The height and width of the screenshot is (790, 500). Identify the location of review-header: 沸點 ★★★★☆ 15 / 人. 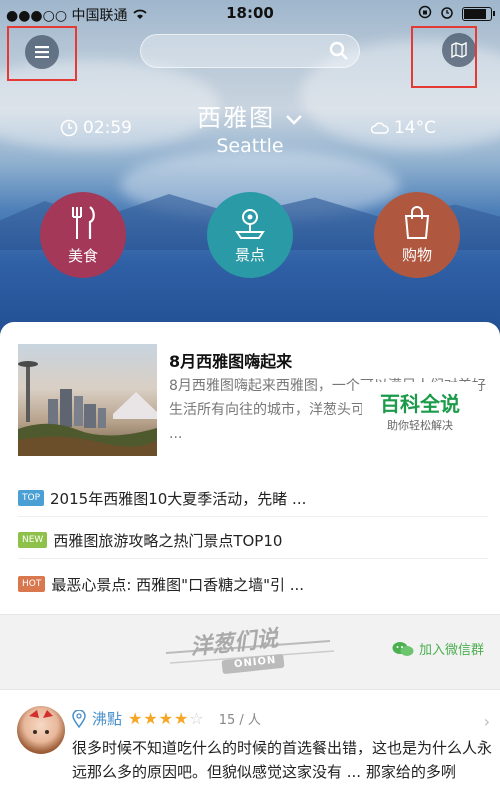
(166, 718).